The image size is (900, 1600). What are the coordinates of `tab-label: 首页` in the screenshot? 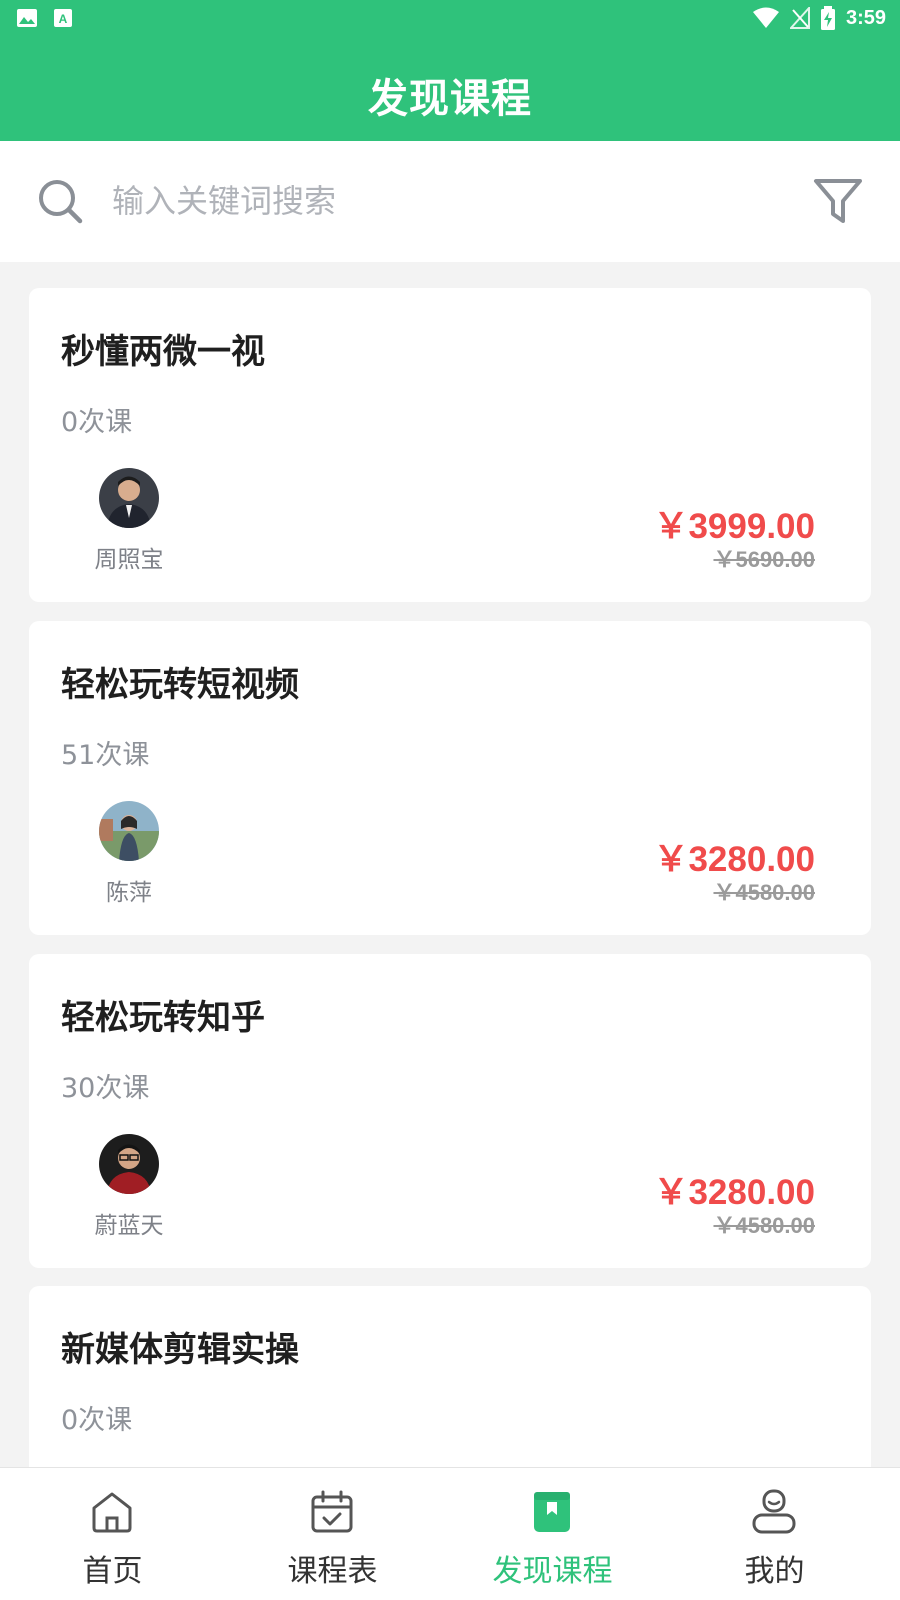 It's located at (112, 1571).